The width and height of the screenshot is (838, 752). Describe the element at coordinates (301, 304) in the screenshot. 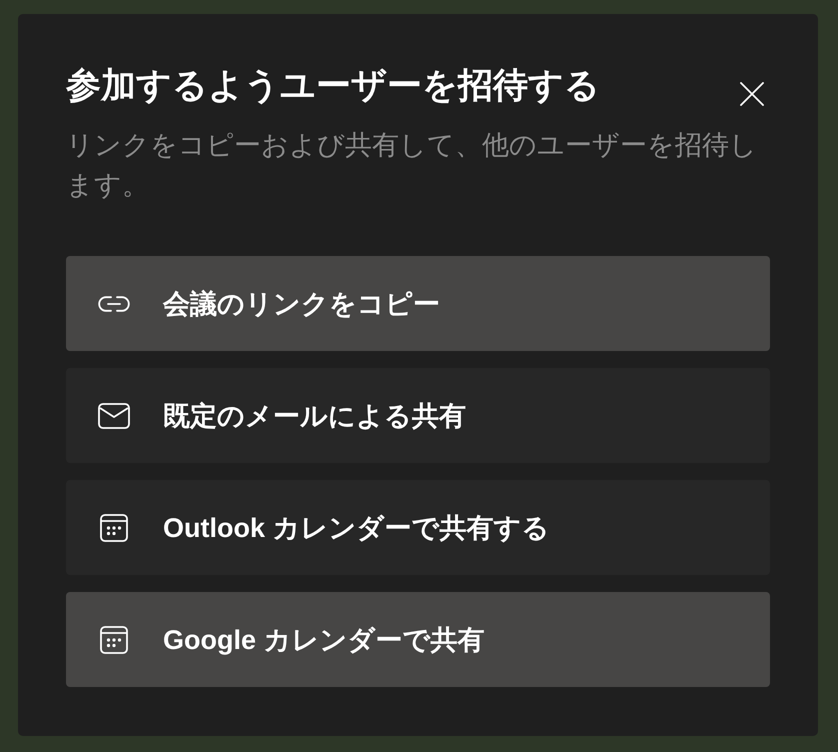

I see `option-label: 会議のリンクをコピー` at that location.